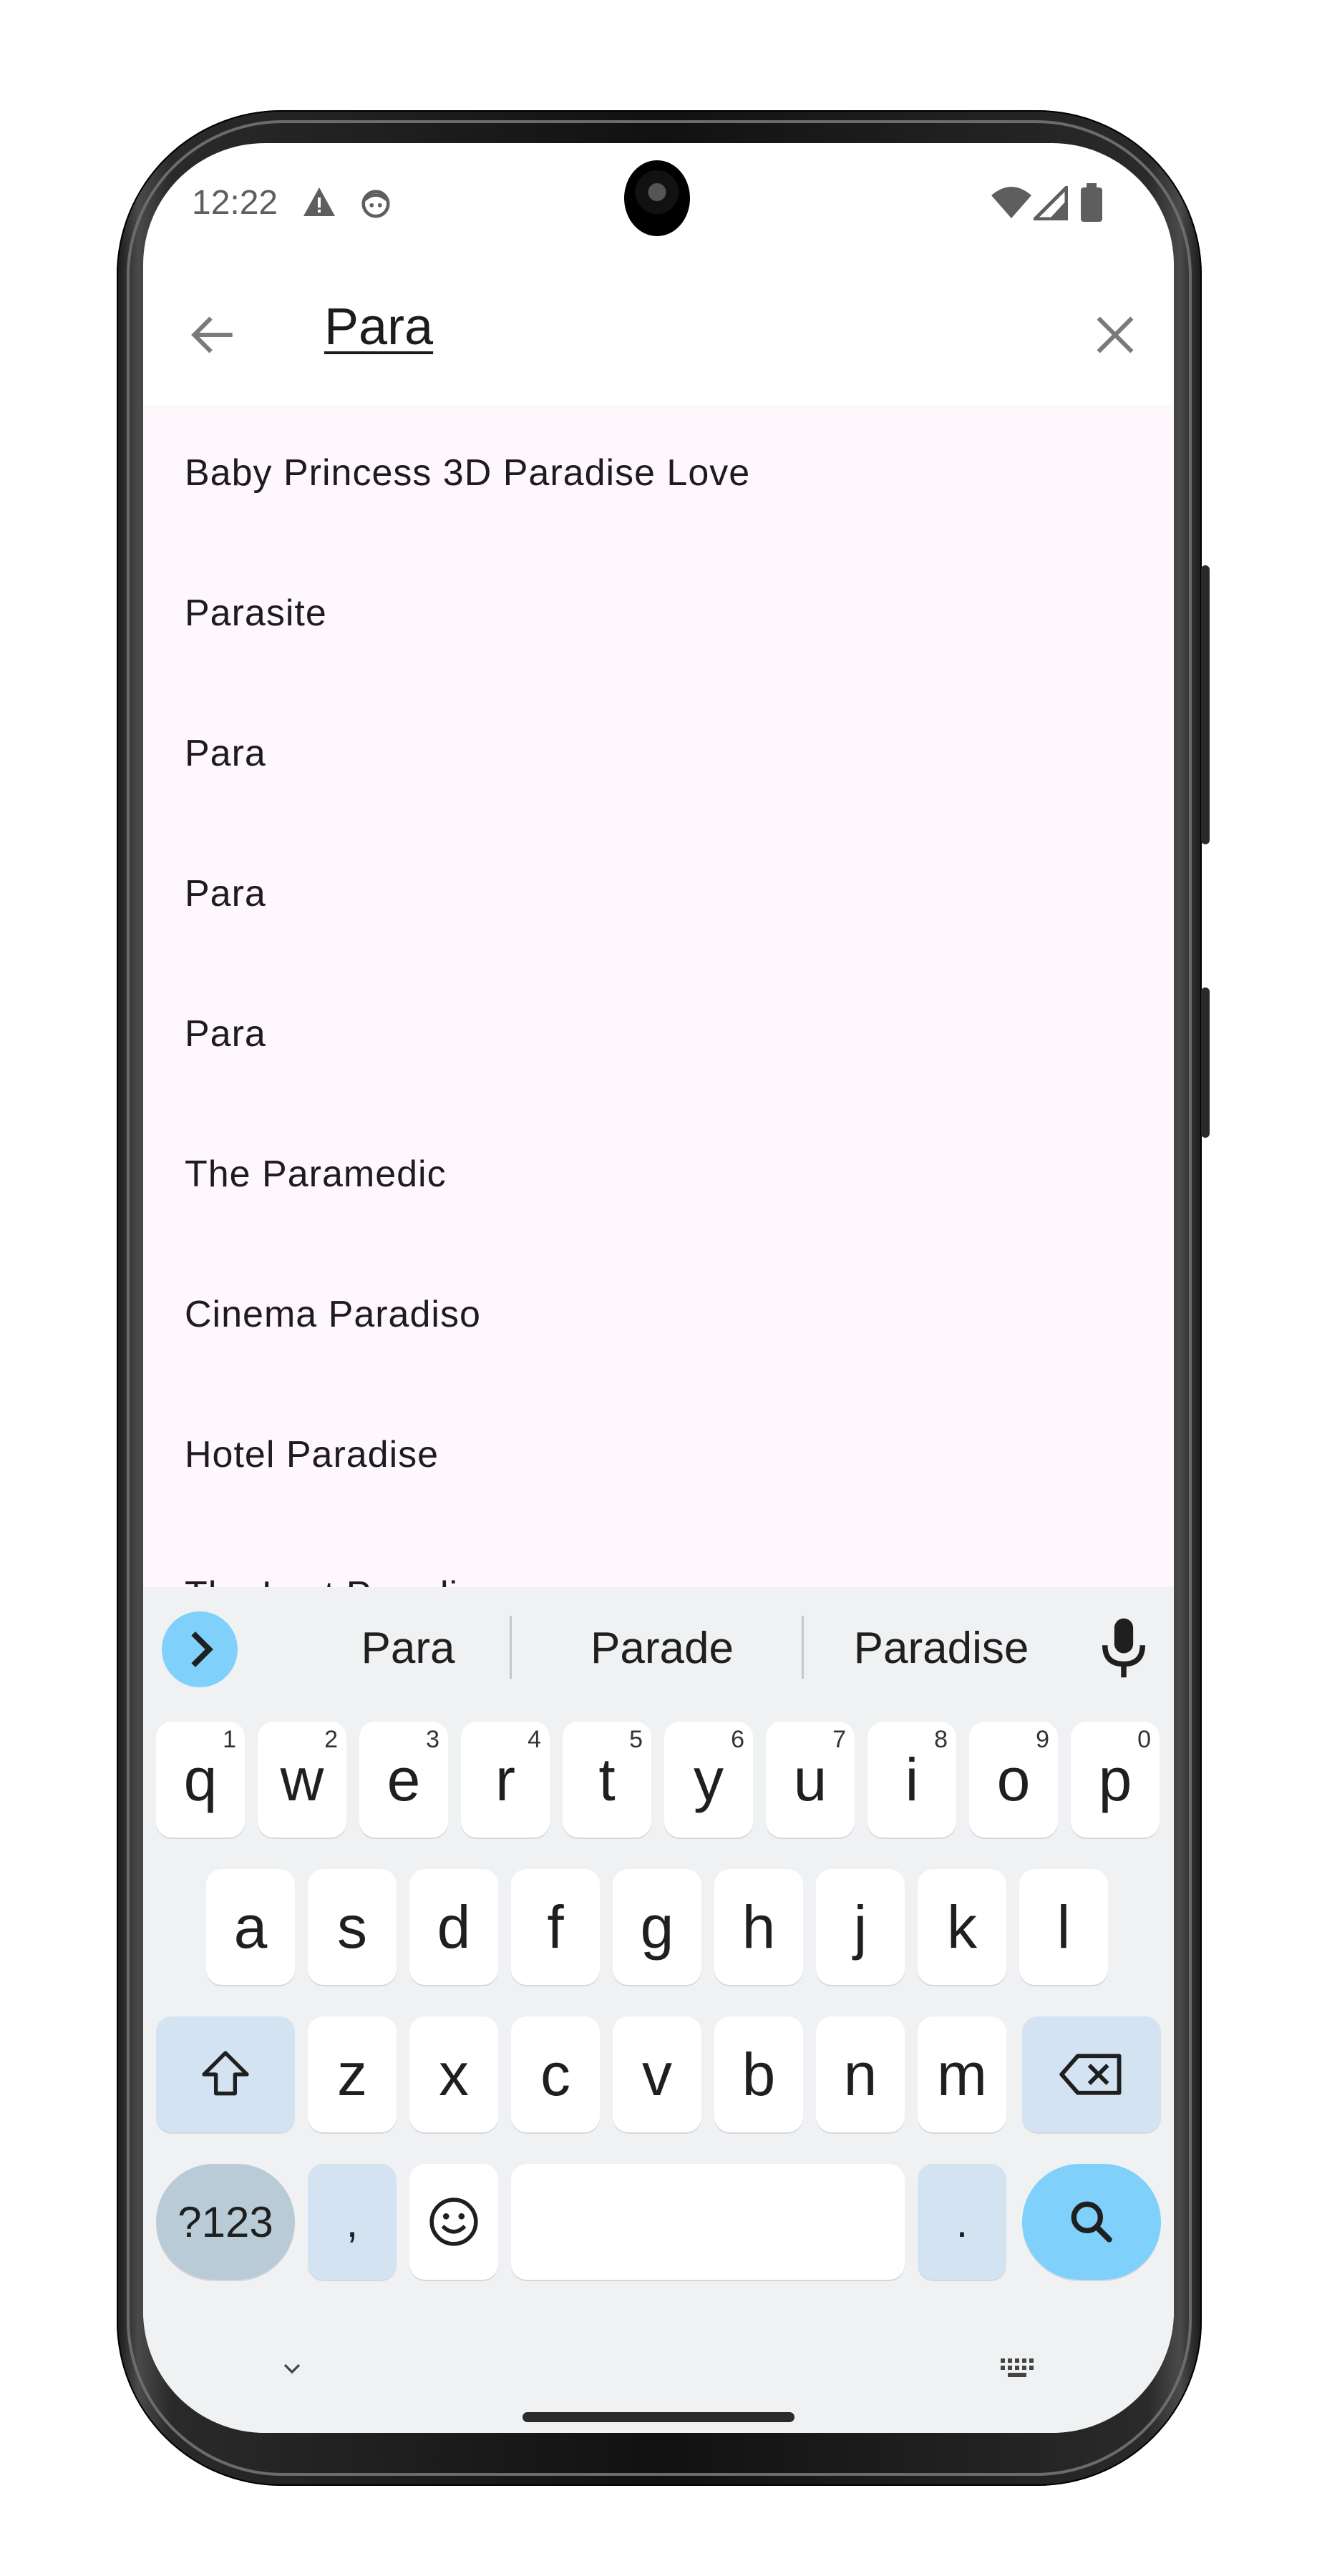 This screenshot has width=1317, height=2576. I want to click on key-n: n, so click(860, 2074).